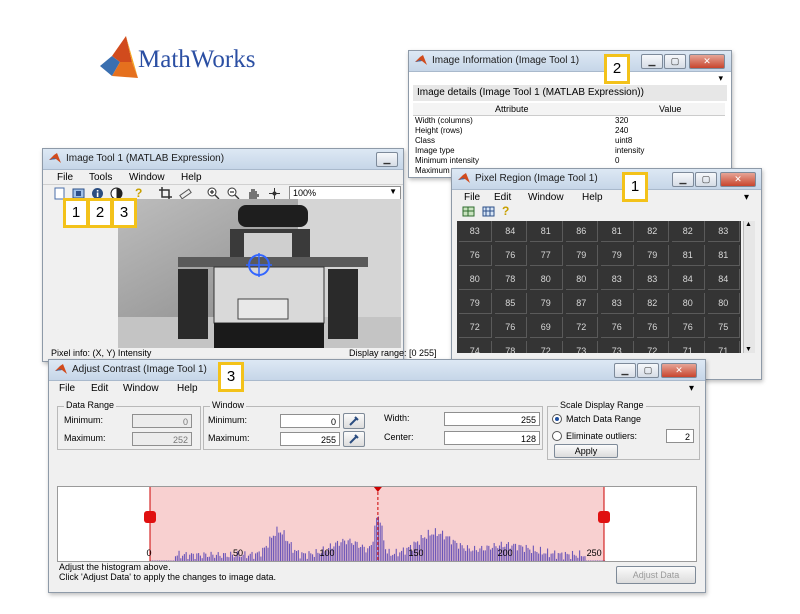 This screenshot has height=614, width=800. I want to click on max-handle, so click(604, 517).